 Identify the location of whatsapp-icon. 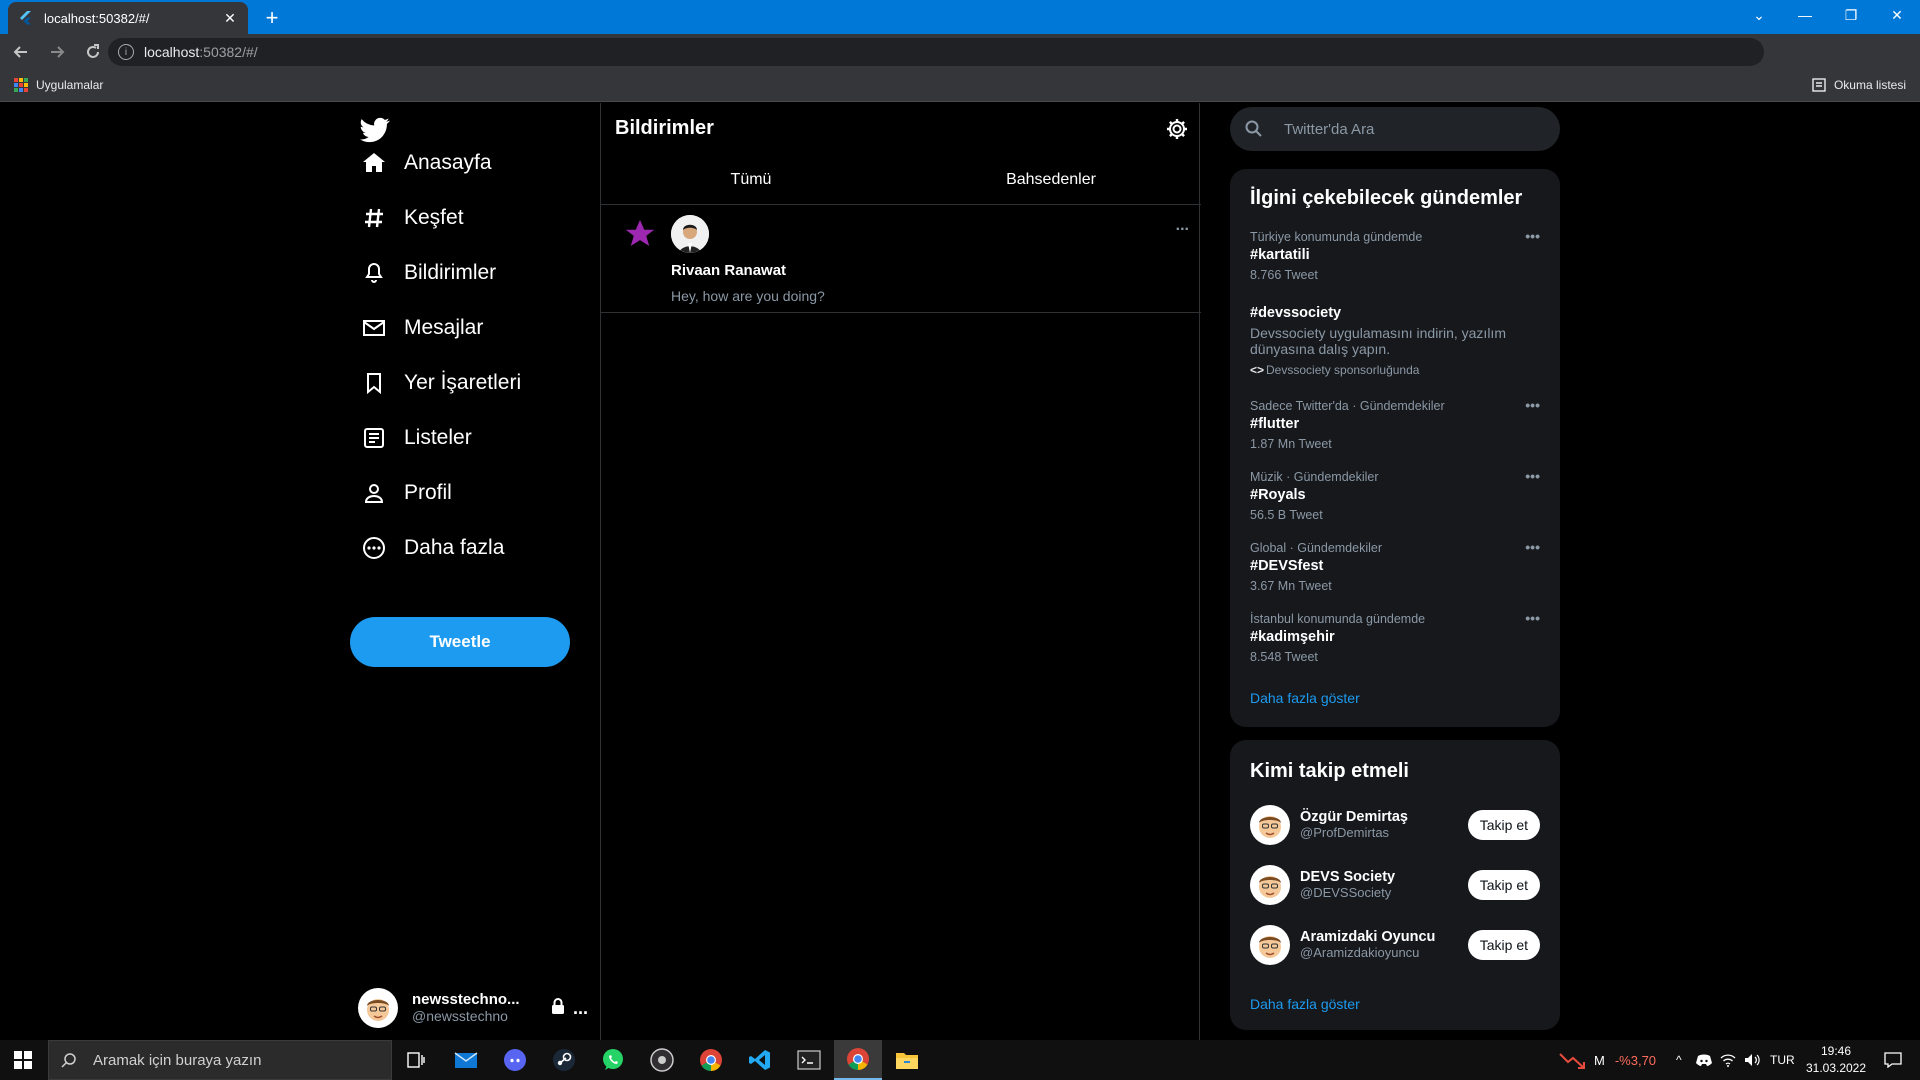
(613, 1060).